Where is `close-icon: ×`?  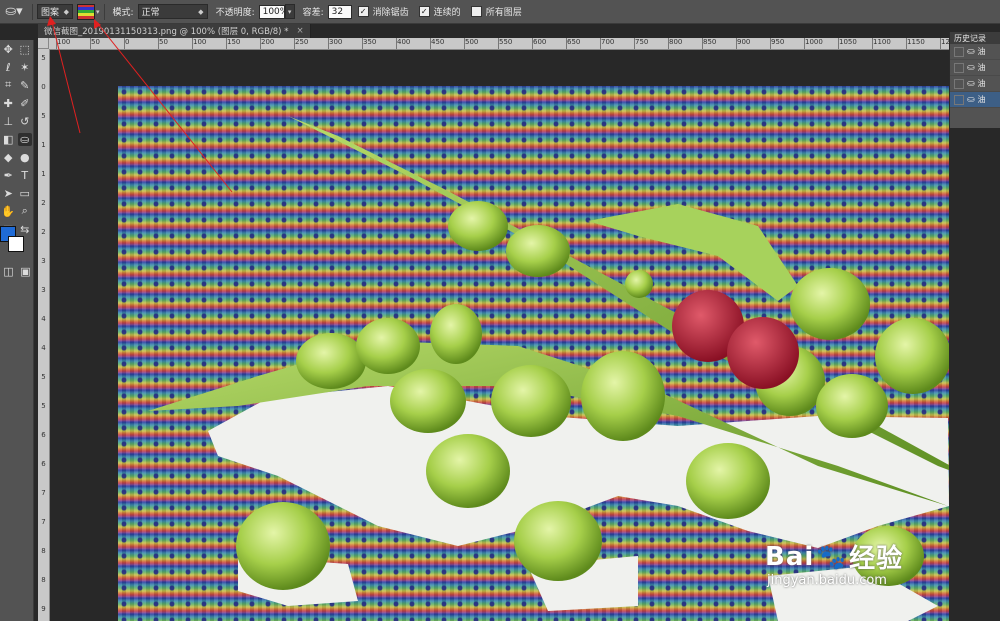 close-icon: × is located at coordinates (299, 31).